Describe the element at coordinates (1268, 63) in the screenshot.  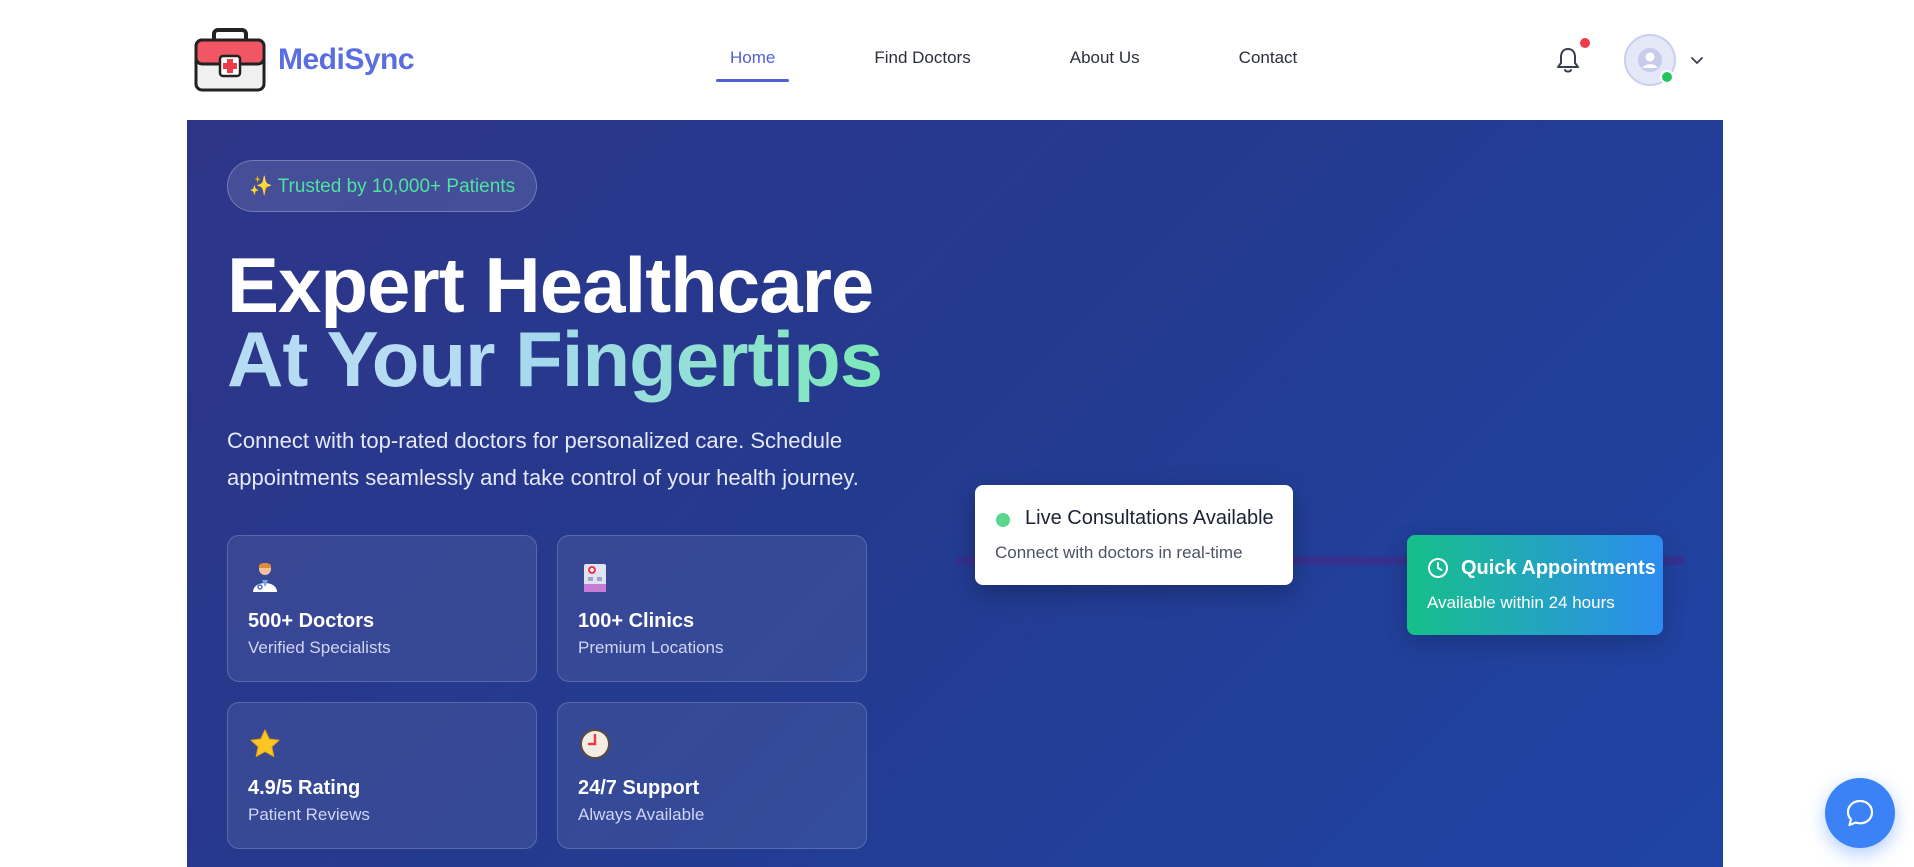
I see `nav-contact: Contact` at that location.